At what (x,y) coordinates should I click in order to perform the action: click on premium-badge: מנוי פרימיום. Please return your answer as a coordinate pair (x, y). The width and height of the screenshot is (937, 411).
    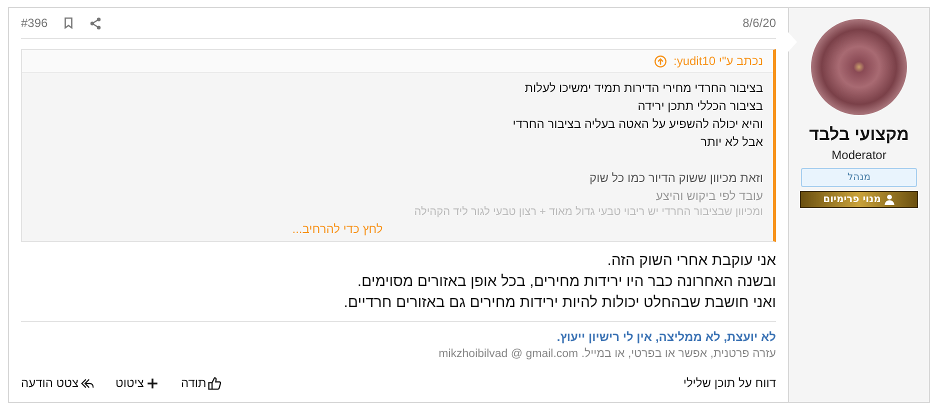
    Looking at the image, I should click on (859, 199).